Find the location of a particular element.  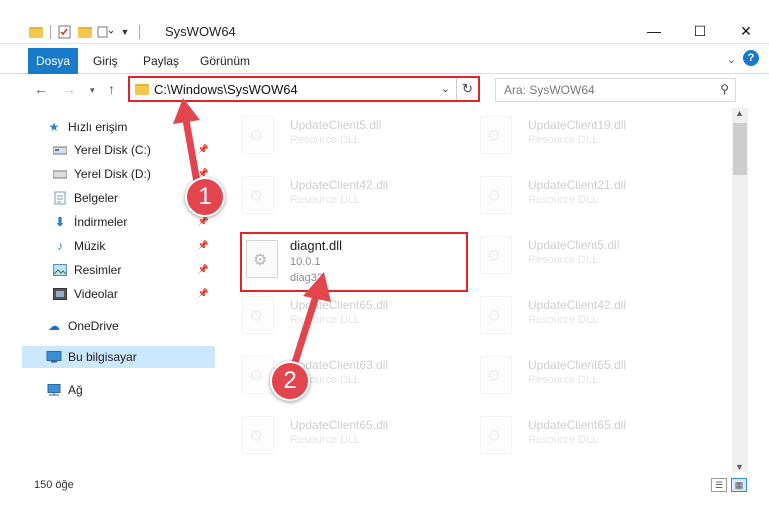

sidebar-item-label: Bu bilgisayar is located at coordinates (102, 357).